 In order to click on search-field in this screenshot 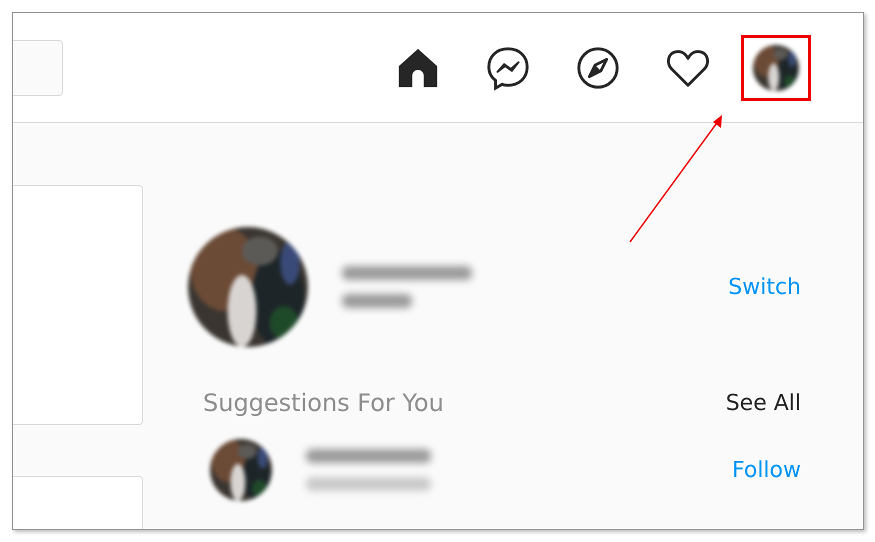, I will do `click(38, 68)`.